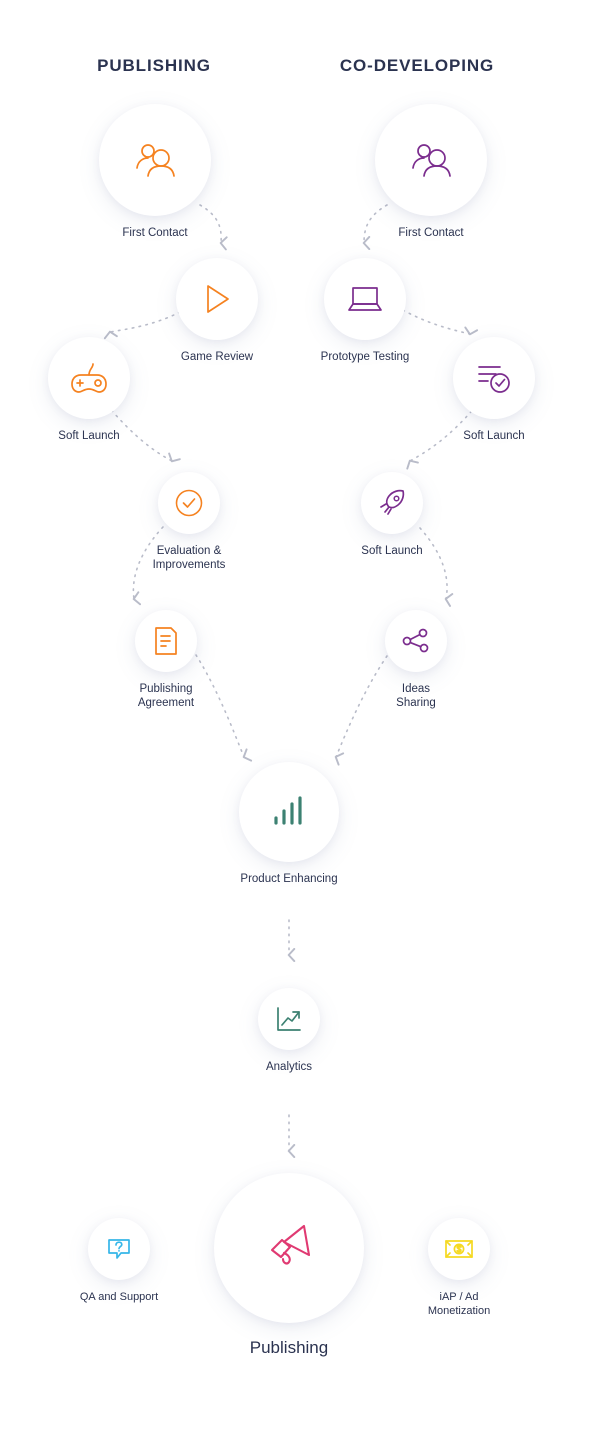 This screenshot has height=1445, width=600. I want to click on node-label-publishing-hub: Publishing, so click(289, 1347).